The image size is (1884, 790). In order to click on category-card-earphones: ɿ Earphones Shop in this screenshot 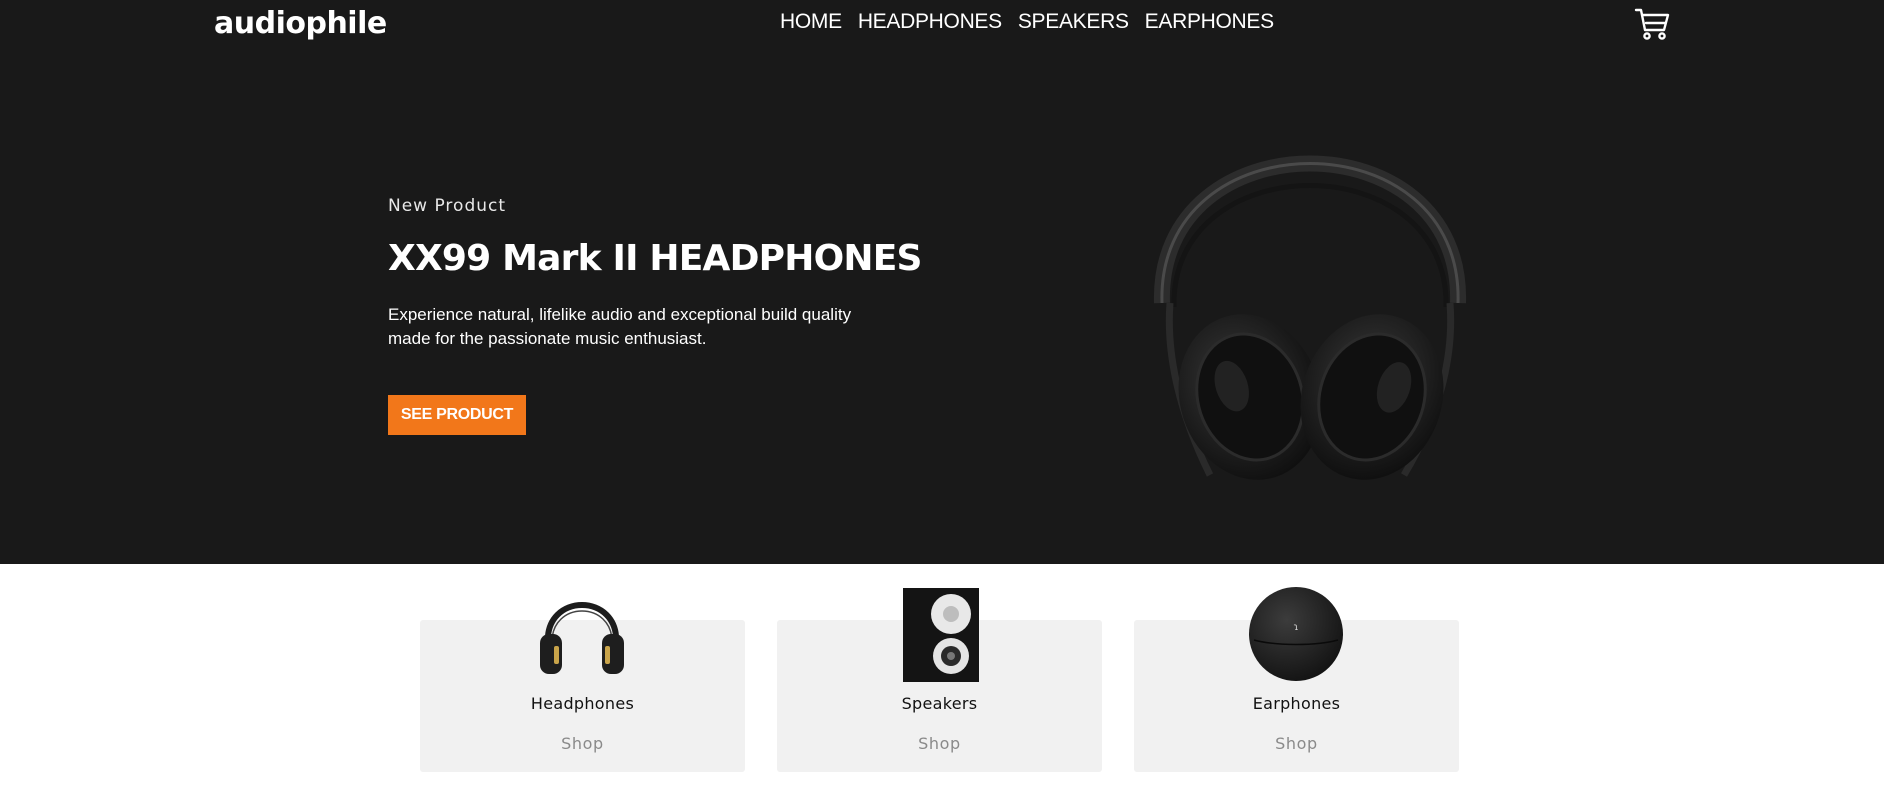, I will do `click(1296, 679)`.